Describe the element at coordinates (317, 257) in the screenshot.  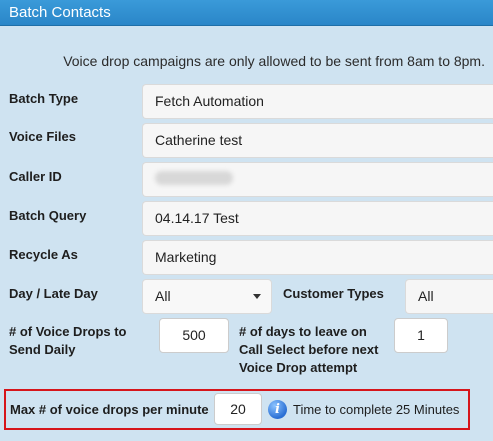
I see `recycle-as-field: Marketing` at that location.